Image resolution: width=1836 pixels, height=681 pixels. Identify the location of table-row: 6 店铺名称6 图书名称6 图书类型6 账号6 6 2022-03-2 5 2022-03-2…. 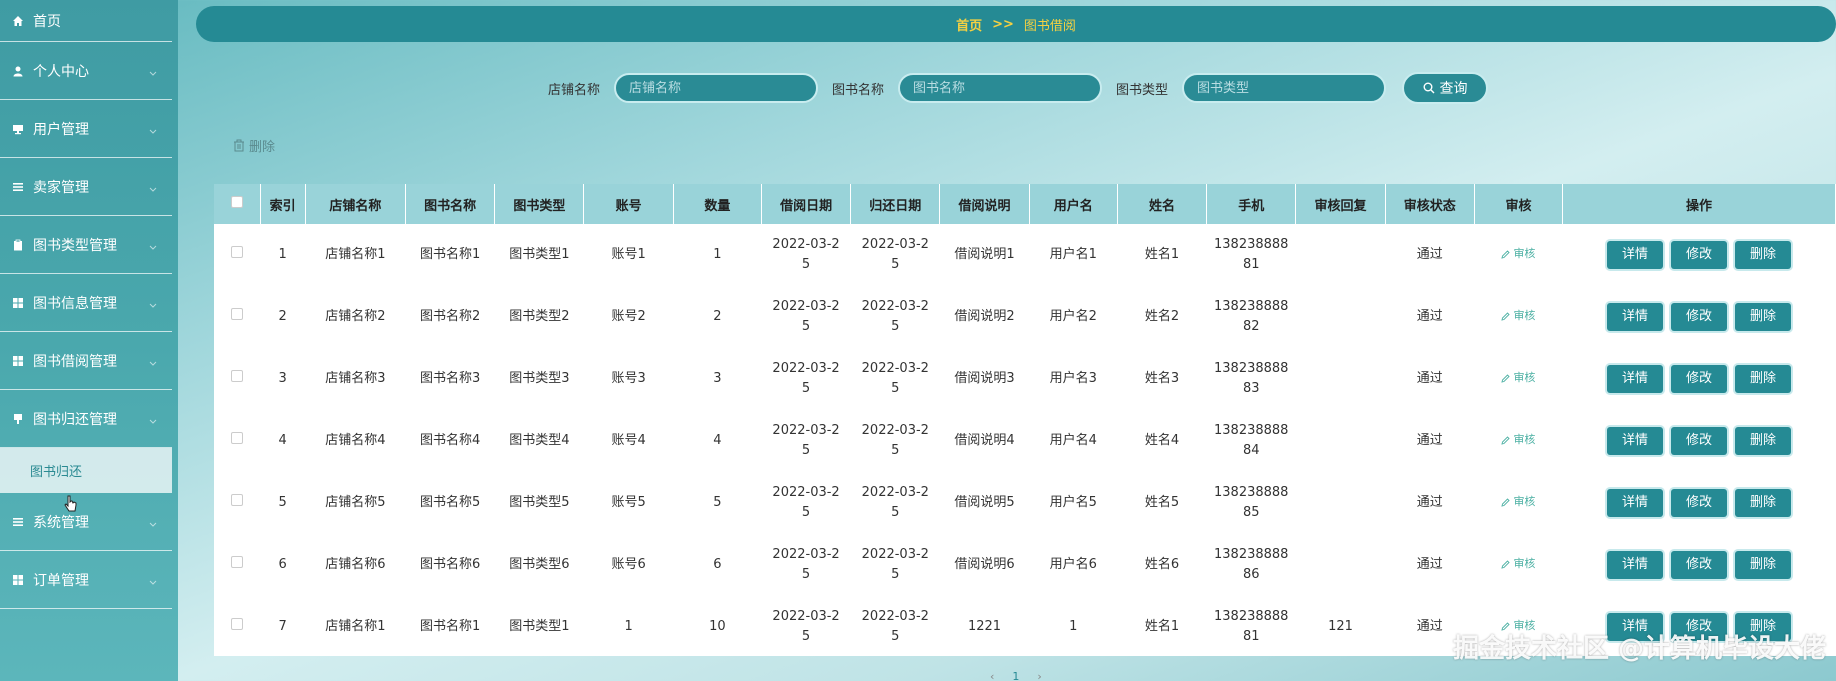
(1025, 565).